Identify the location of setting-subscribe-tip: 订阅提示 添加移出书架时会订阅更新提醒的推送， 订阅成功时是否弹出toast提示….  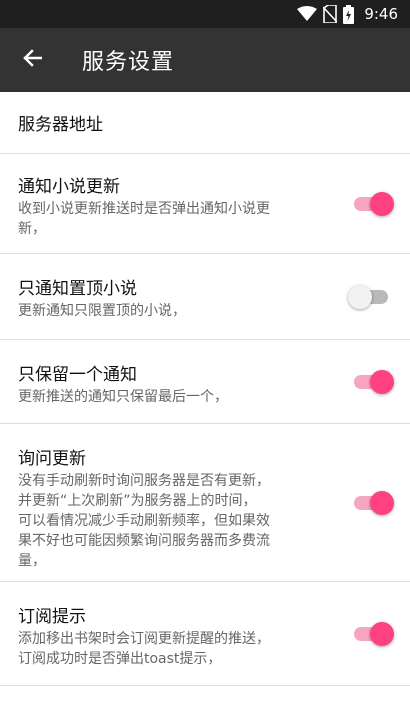
(205, 634).